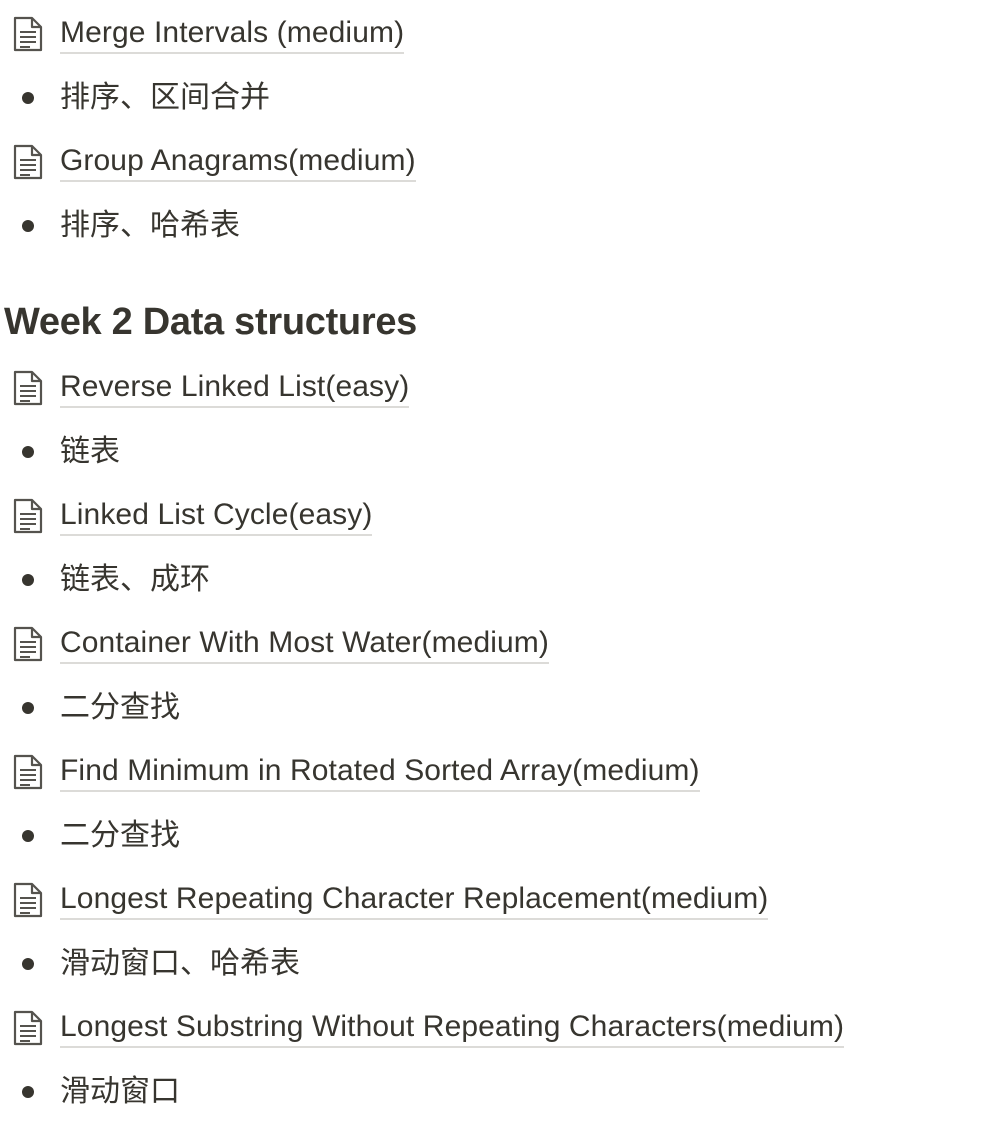 This screenshot has height=1136, width=982. I want to click on list-item-text: 滑动窗口, so click(120, 1091).